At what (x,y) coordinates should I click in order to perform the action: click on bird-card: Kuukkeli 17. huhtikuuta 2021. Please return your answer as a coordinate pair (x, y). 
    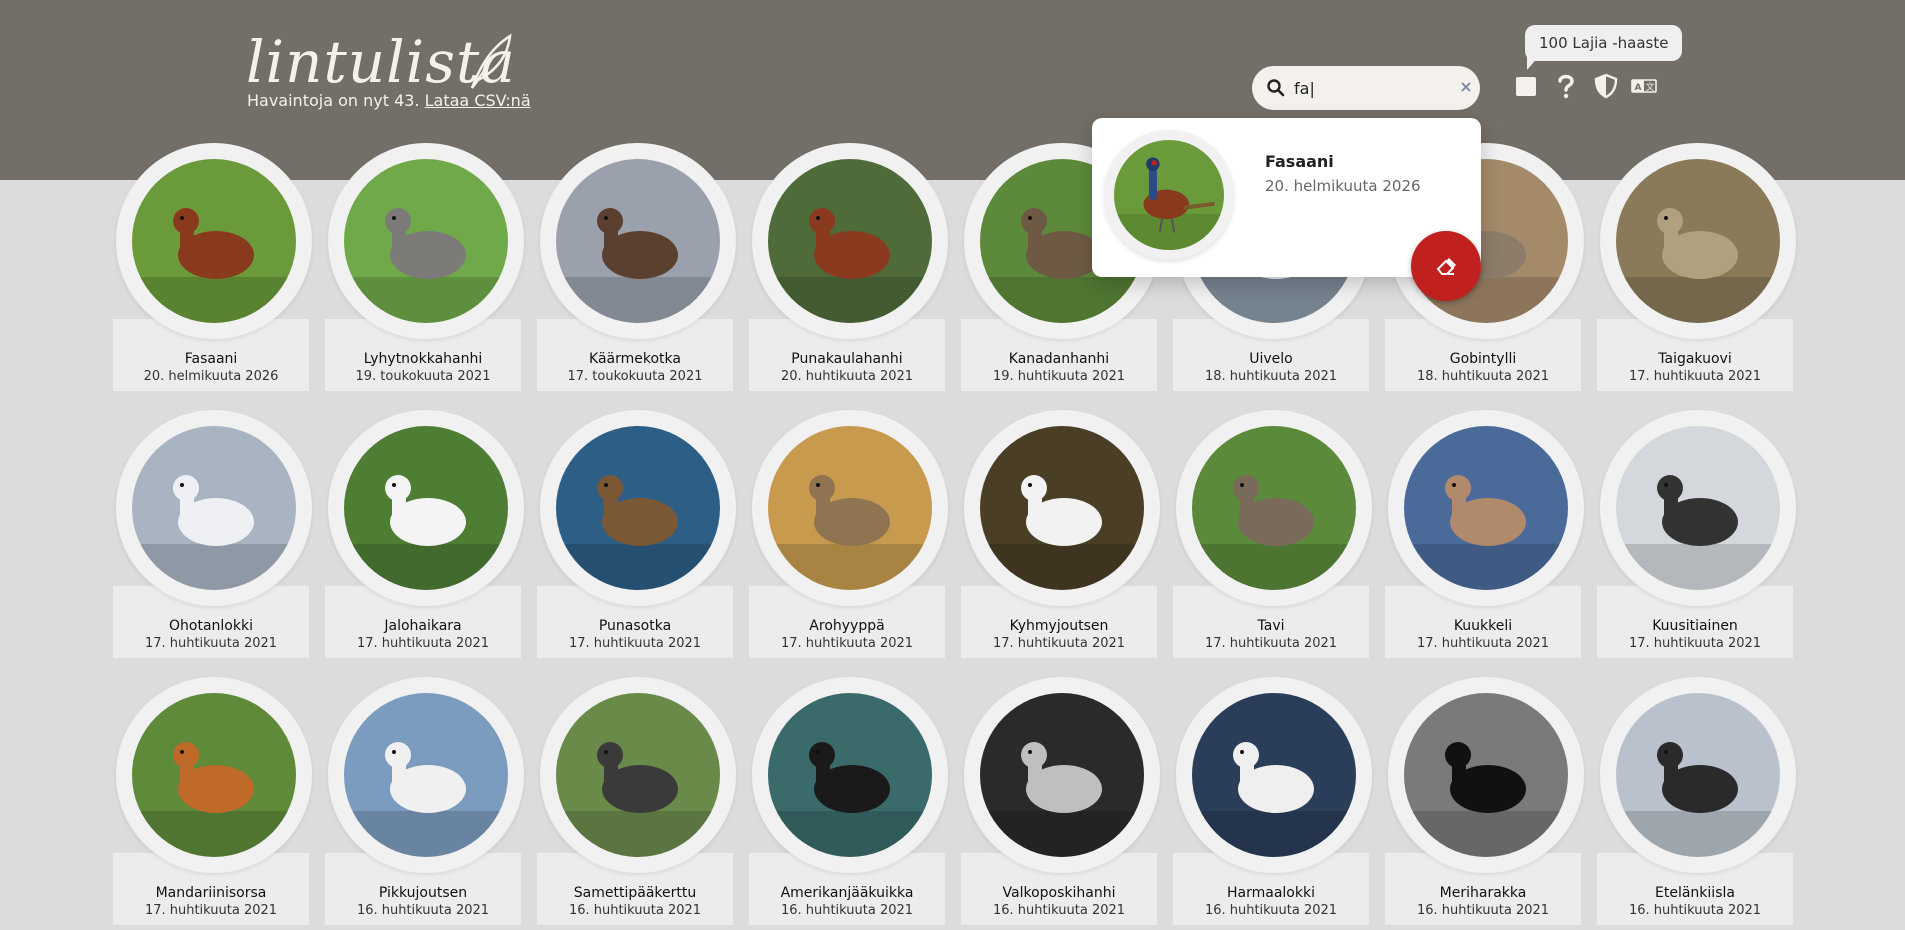
    Looking at the image, I should click on (1484, 534).